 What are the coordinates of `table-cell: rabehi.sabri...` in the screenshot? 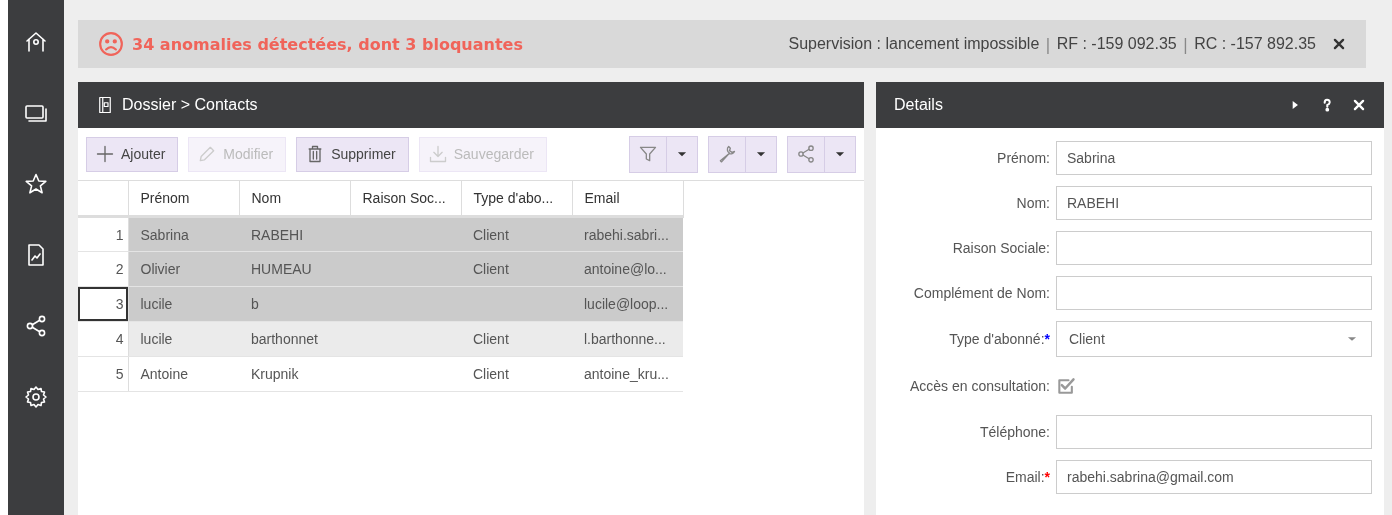 It's located at (627, 234).